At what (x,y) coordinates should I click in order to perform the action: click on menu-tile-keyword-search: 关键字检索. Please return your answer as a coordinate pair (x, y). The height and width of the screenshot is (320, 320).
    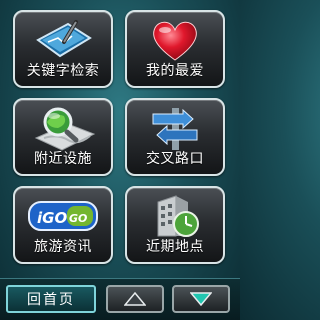
    Looking at the image, I should click on (63, 49).